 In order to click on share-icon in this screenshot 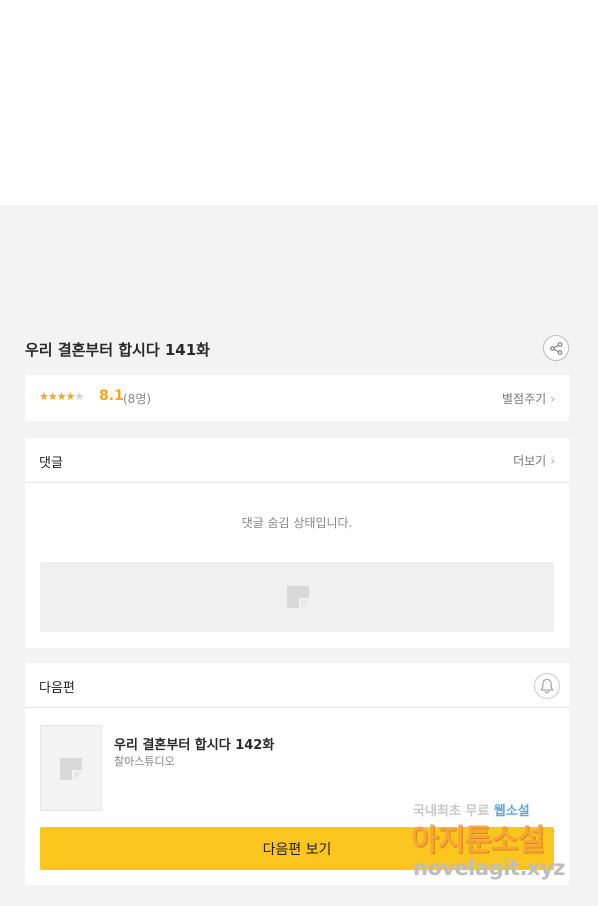, I will do `click(556, 348)`.